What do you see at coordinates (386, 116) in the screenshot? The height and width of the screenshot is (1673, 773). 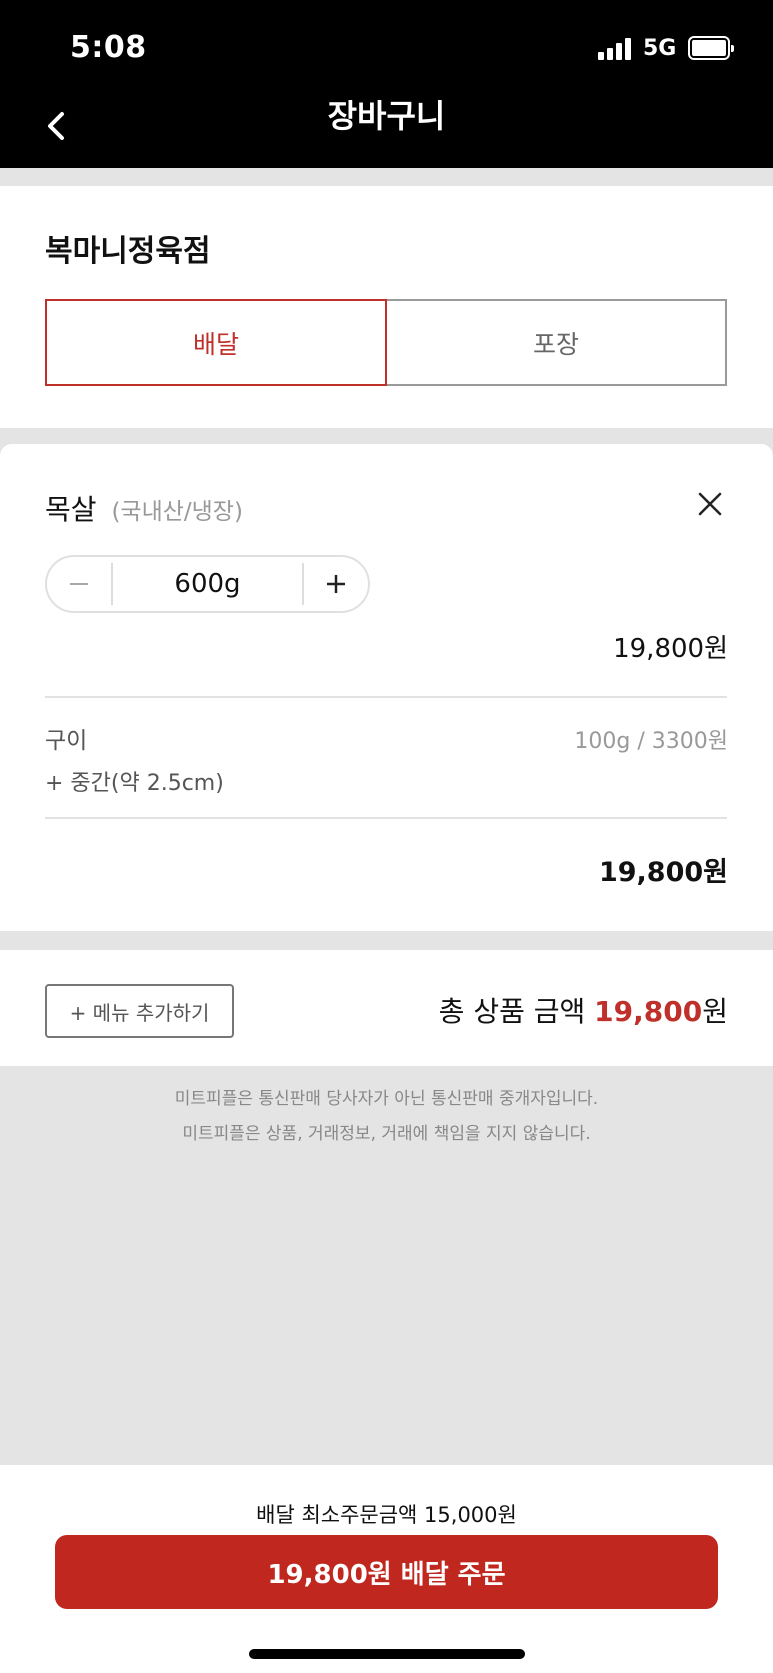 I see `page-title: 장바구니` at bounding box center [386, 116].